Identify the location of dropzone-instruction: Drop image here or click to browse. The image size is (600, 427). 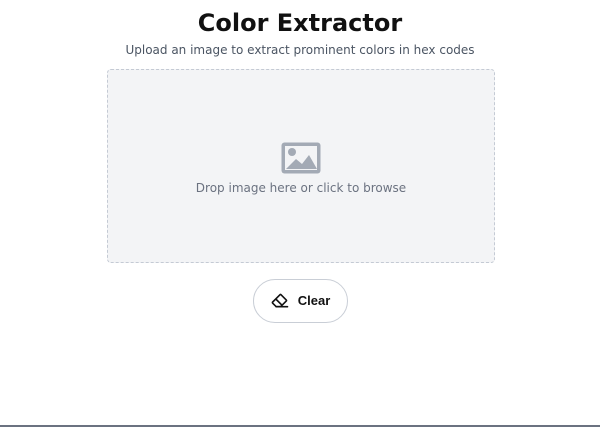
(301, 188).